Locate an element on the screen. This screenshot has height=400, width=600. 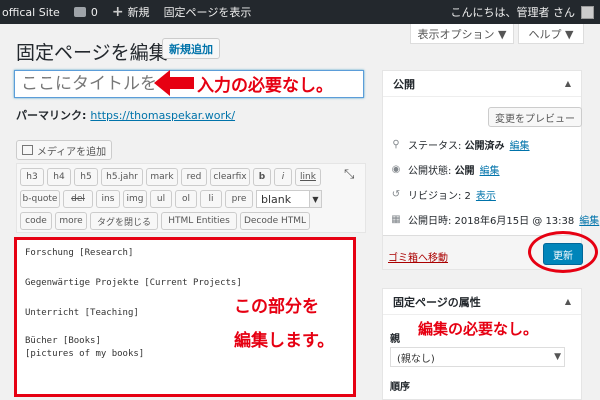
media-icon is located at coordinates (27, 150).